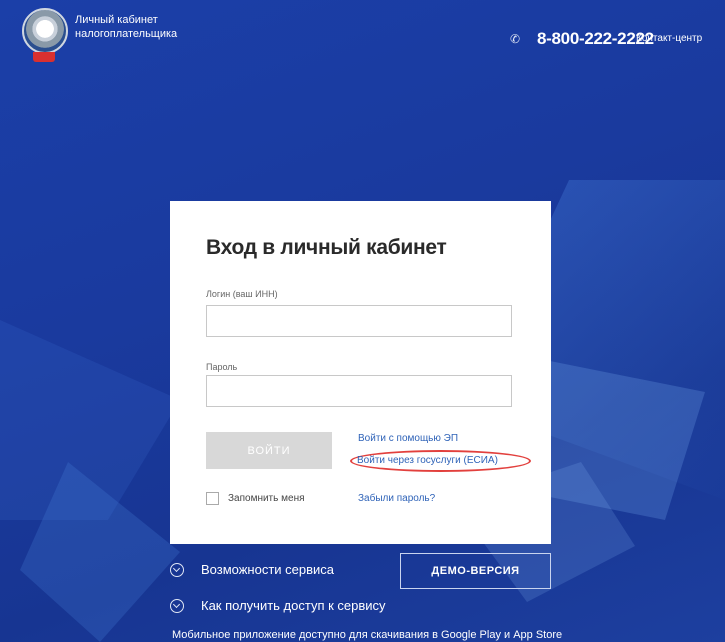 This screenshot has width=725, height=642. I want to click on login-with-ep-link: Войти с помощью ЭП, so click(408, 438).